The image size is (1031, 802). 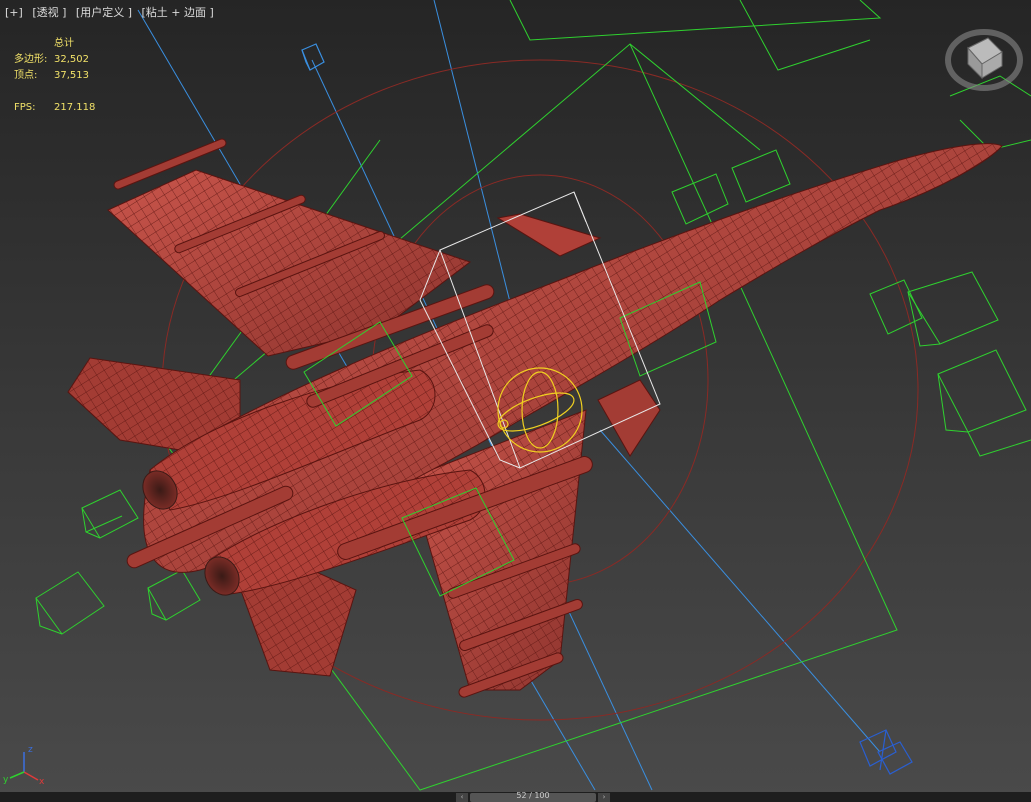 What do you see at coordinates (42, 782) in the screenshot?
I see `axis-x-label: x` at bounding box center [42, 782].